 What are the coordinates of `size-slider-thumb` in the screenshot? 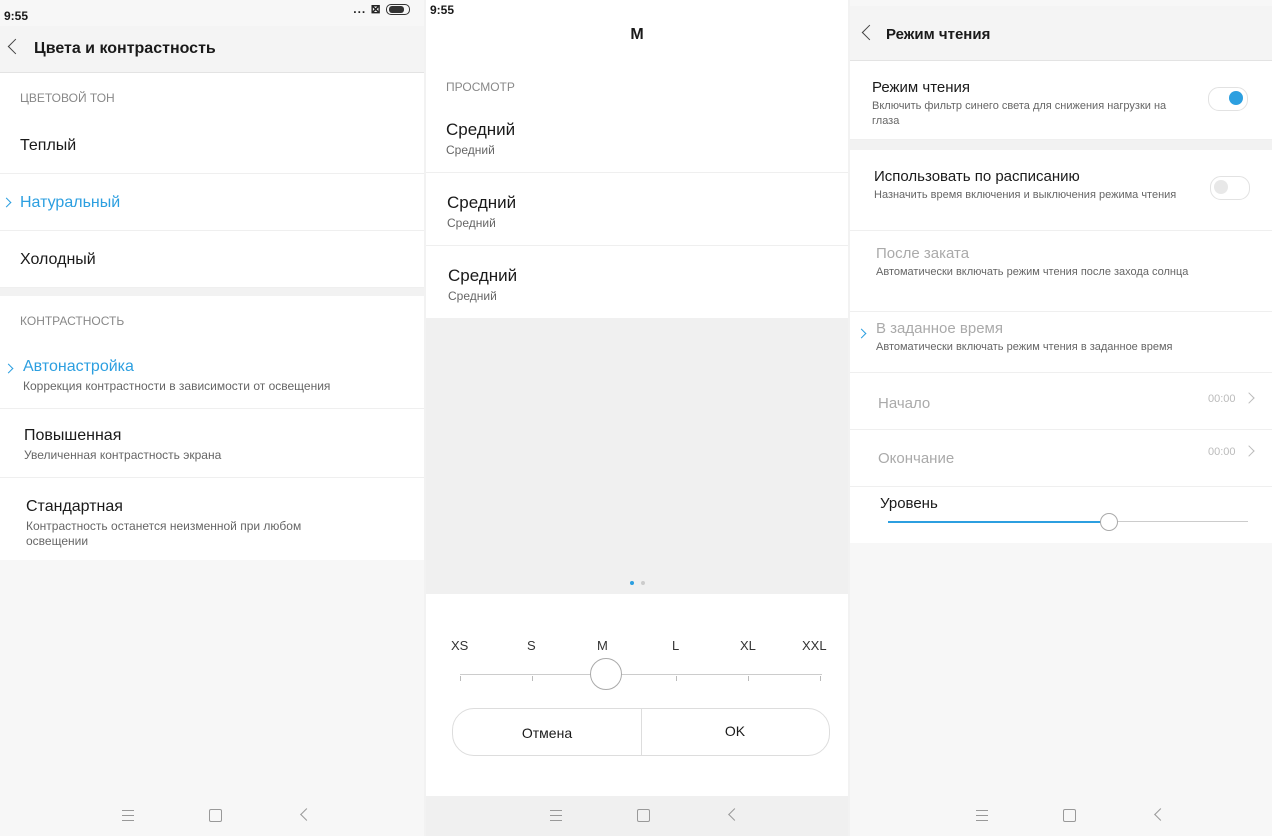 It's located at (606, 674).